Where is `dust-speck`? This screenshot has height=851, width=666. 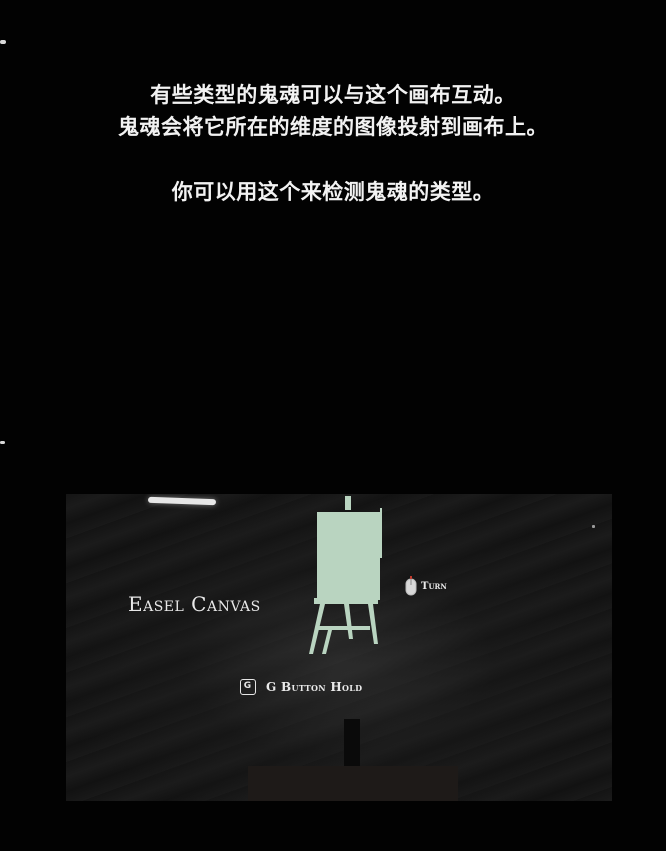 dust-speck is located at coordinates (593, 526).